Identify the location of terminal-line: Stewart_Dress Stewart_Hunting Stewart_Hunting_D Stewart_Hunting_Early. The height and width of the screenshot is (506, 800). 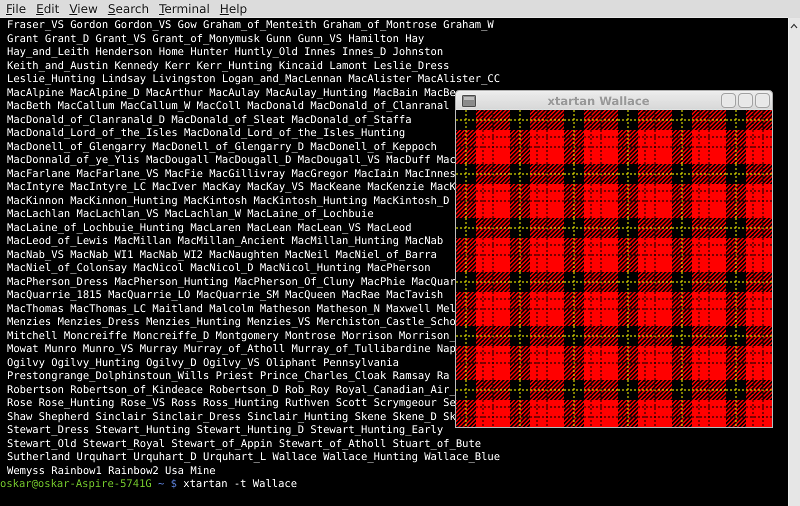
(225, 431).